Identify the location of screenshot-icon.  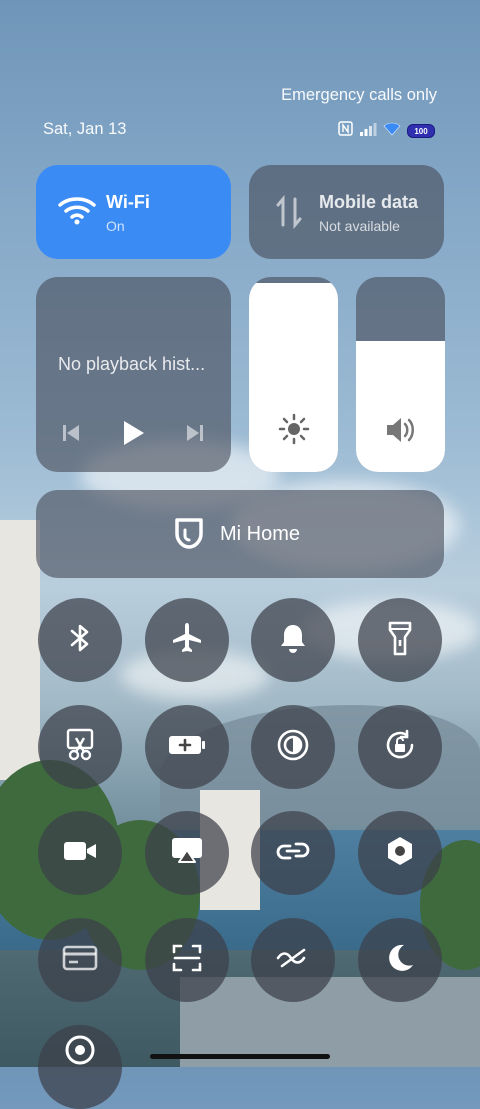
(80, 747).